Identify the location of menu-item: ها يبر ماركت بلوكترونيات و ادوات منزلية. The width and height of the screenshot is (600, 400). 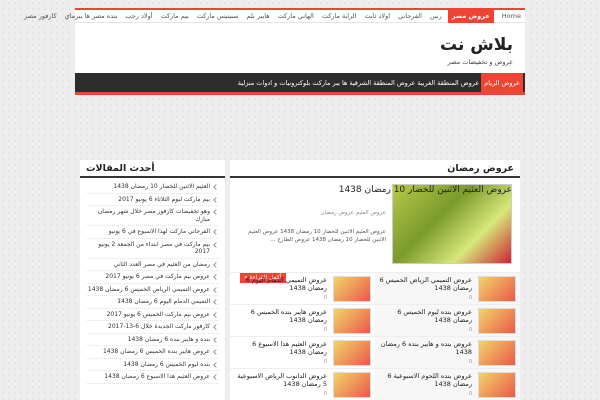
(293, 83).